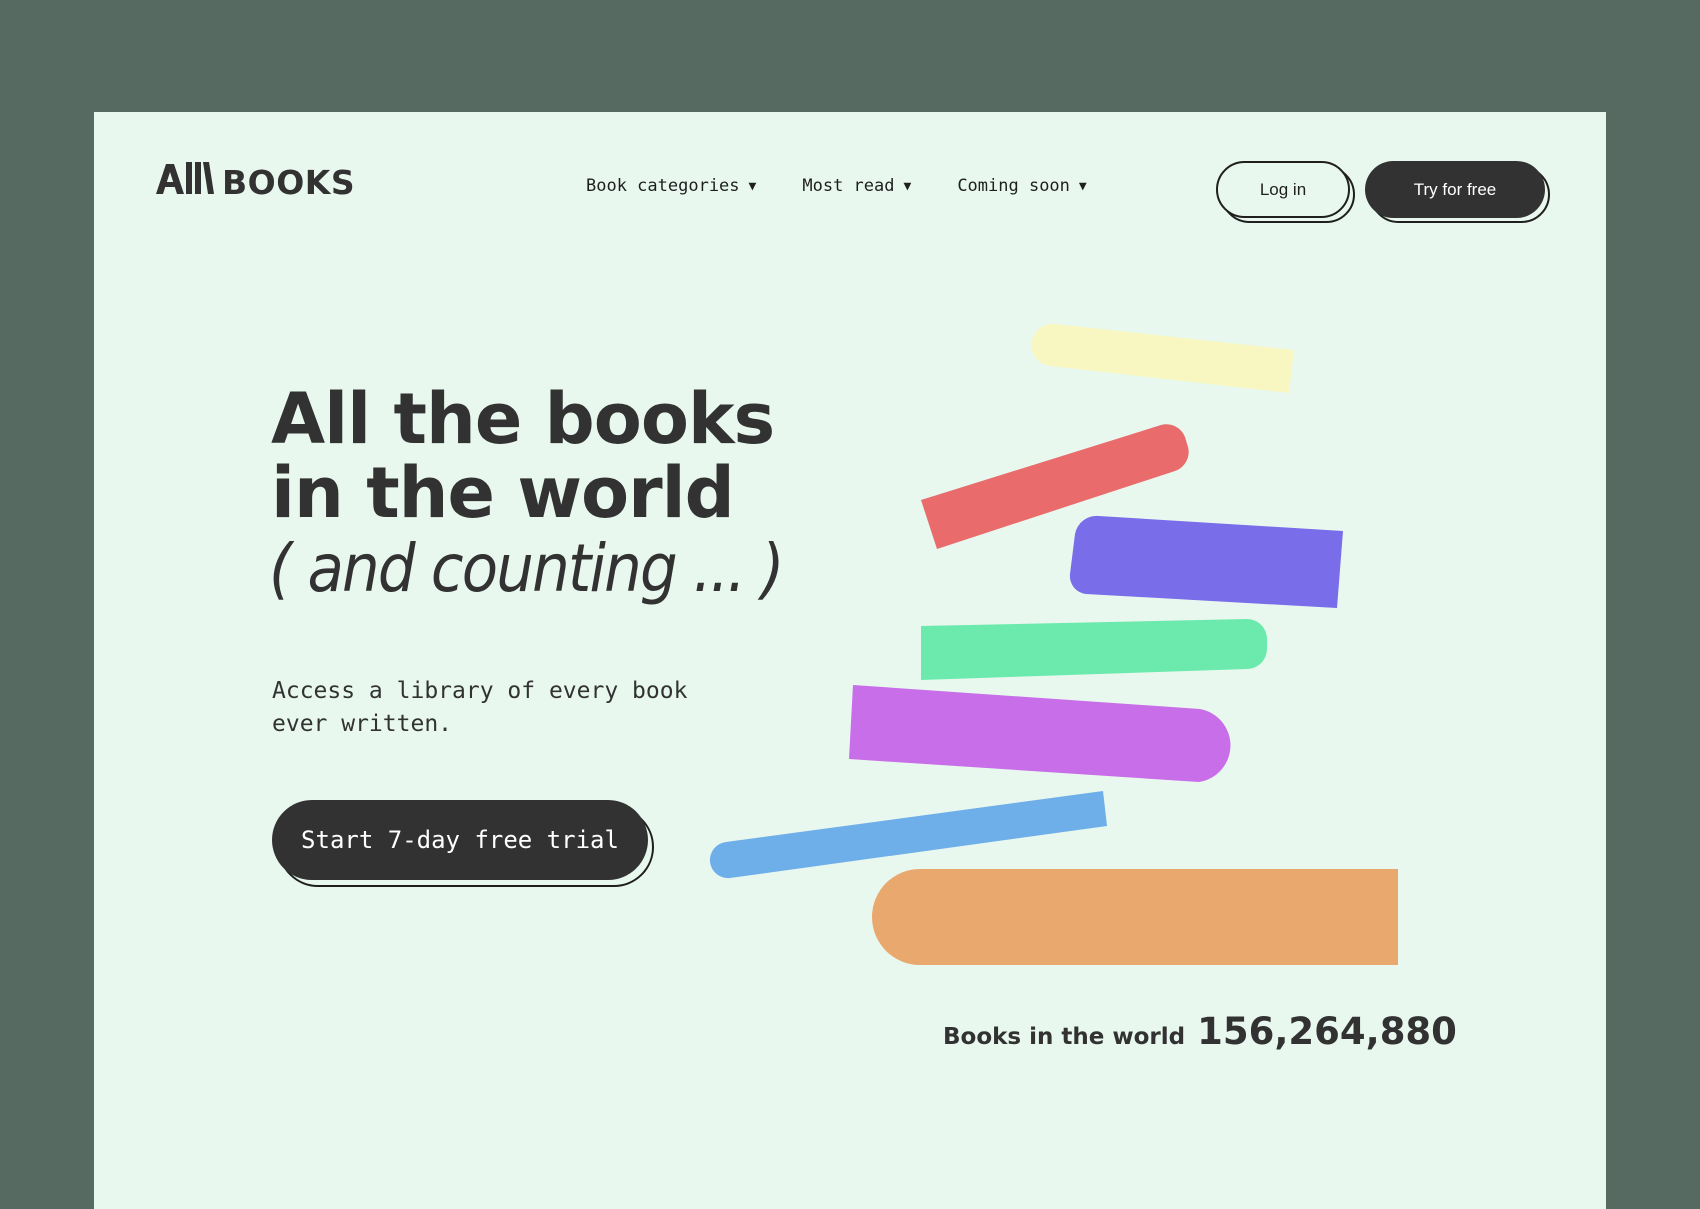 The width and height of the screenshot is (1700, 1209). I want to click on books-counter-value: 156,264,880, so click(1327, 1031).